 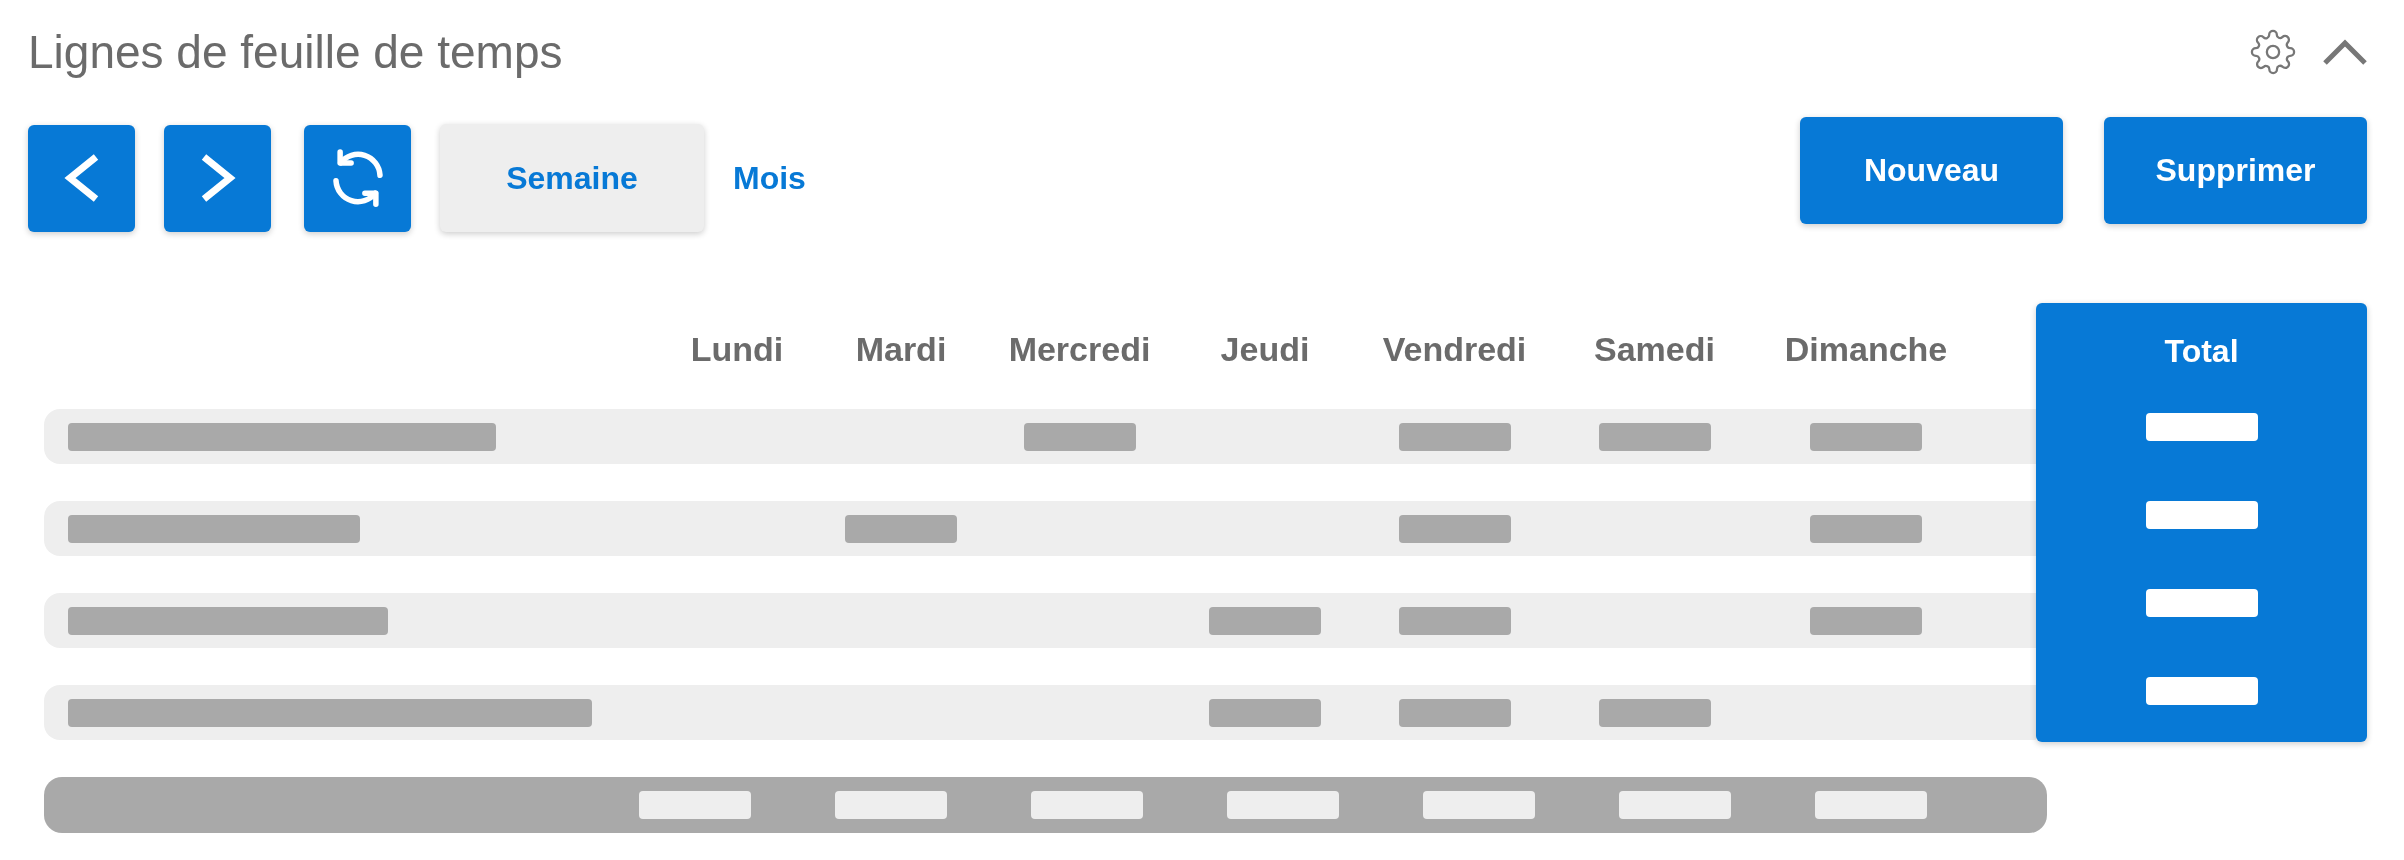 What do you see at coordinates (295, 52) in the screenshot?
I see `panel-title: Lignes de feuille de temps` at bounding box center [295, 52].